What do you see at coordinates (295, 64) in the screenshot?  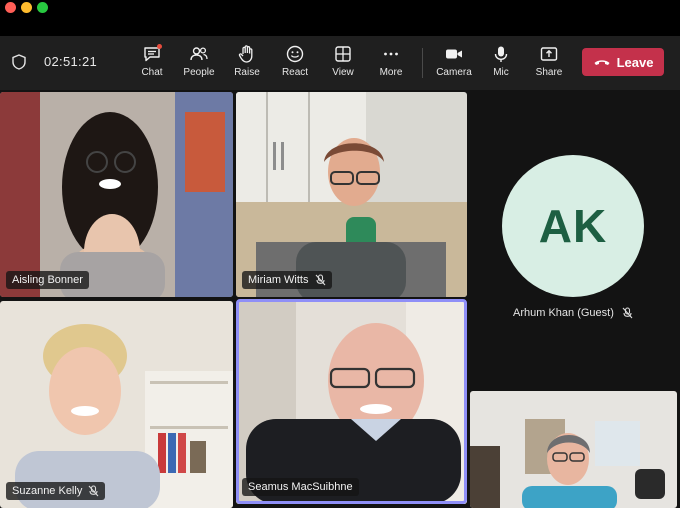 I see `react-button: React` at bounding box center [295, 64].